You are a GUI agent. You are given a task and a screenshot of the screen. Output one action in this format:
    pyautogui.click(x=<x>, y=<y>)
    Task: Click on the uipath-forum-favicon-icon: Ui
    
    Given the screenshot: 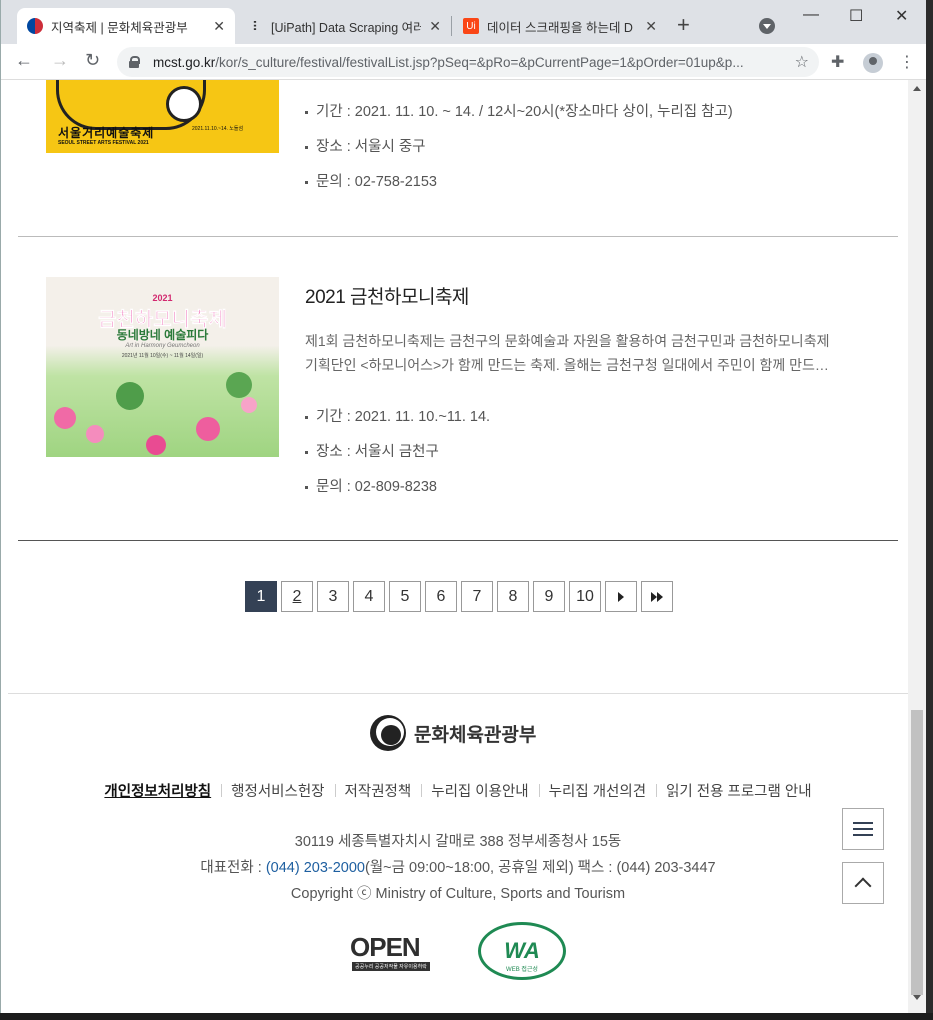 What is the action you would take?
    pyautogui.click(x=471, y=26)
    